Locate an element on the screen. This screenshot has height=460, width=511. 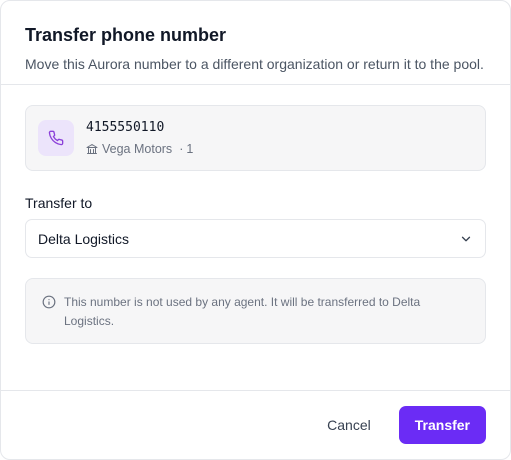
phone-number: 4155550110 is located at coordinates (125, 127).